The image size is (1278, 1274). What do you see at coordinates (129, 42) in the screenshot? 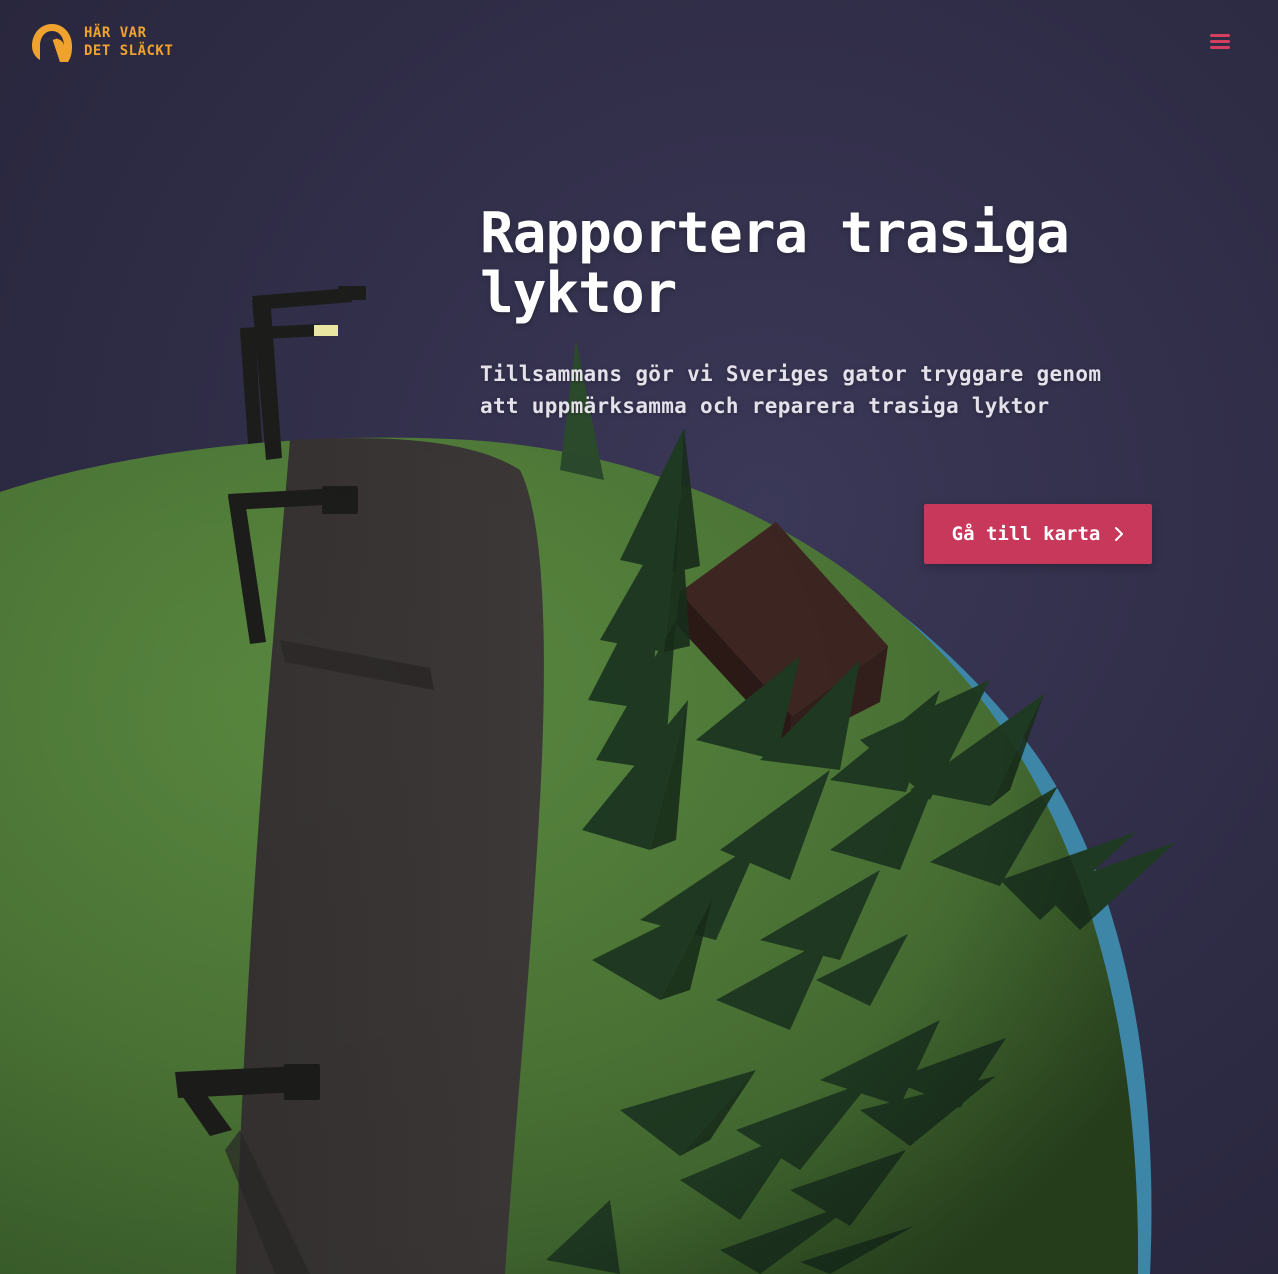
I see `logo-text: HÄR VAR DET SLÄCKT` at bounding box center [129, 42].